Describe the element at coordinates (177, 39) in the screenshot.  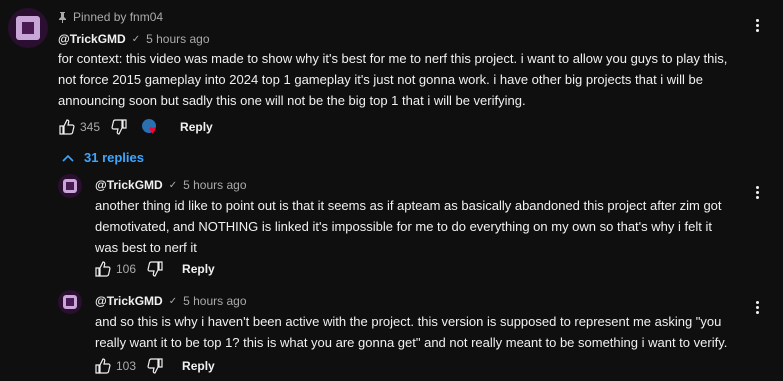
I see `timestamp: 5 hours ago` at that location.